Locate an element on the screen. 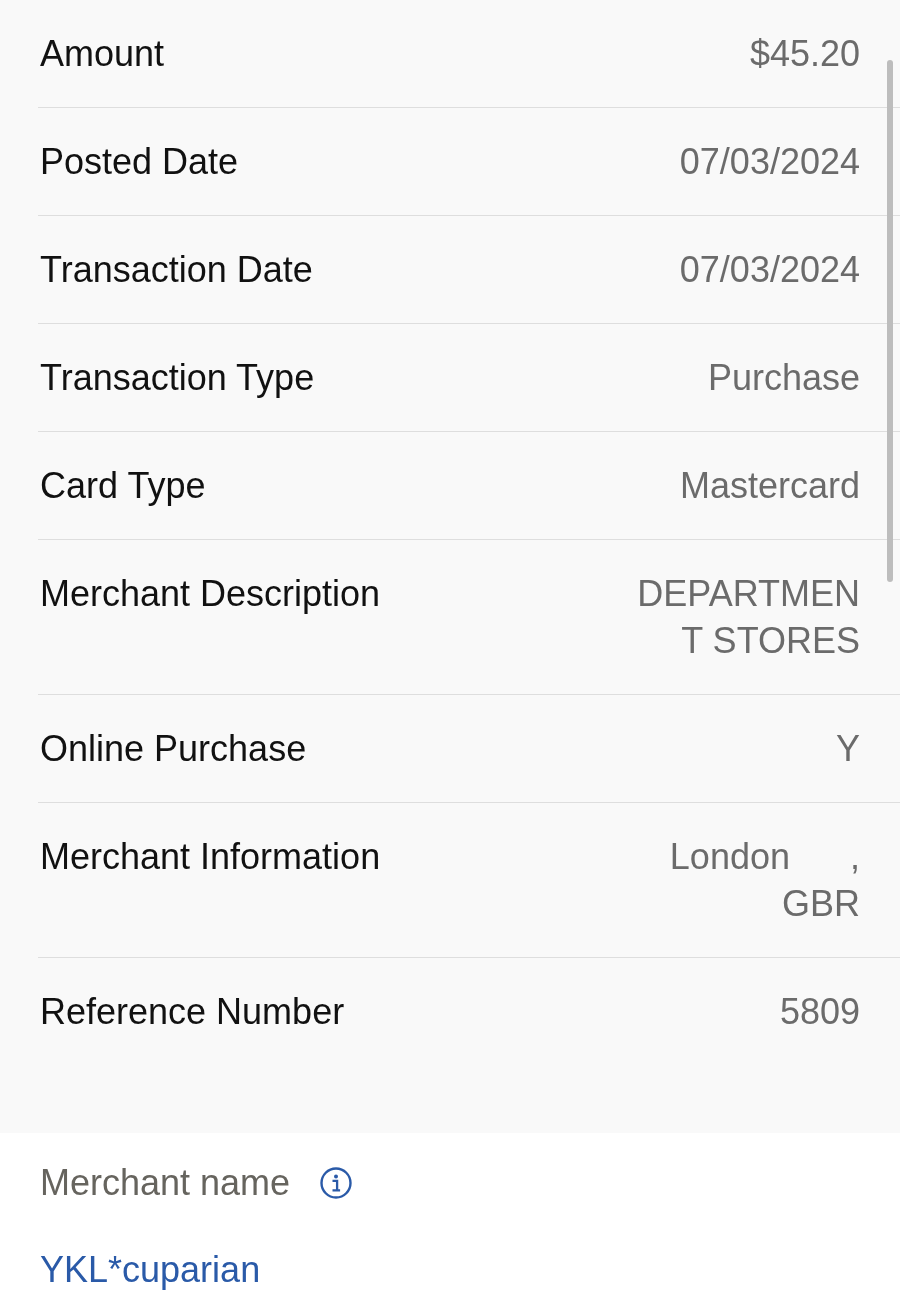  scrollbar is located at coordinates (890, 321).